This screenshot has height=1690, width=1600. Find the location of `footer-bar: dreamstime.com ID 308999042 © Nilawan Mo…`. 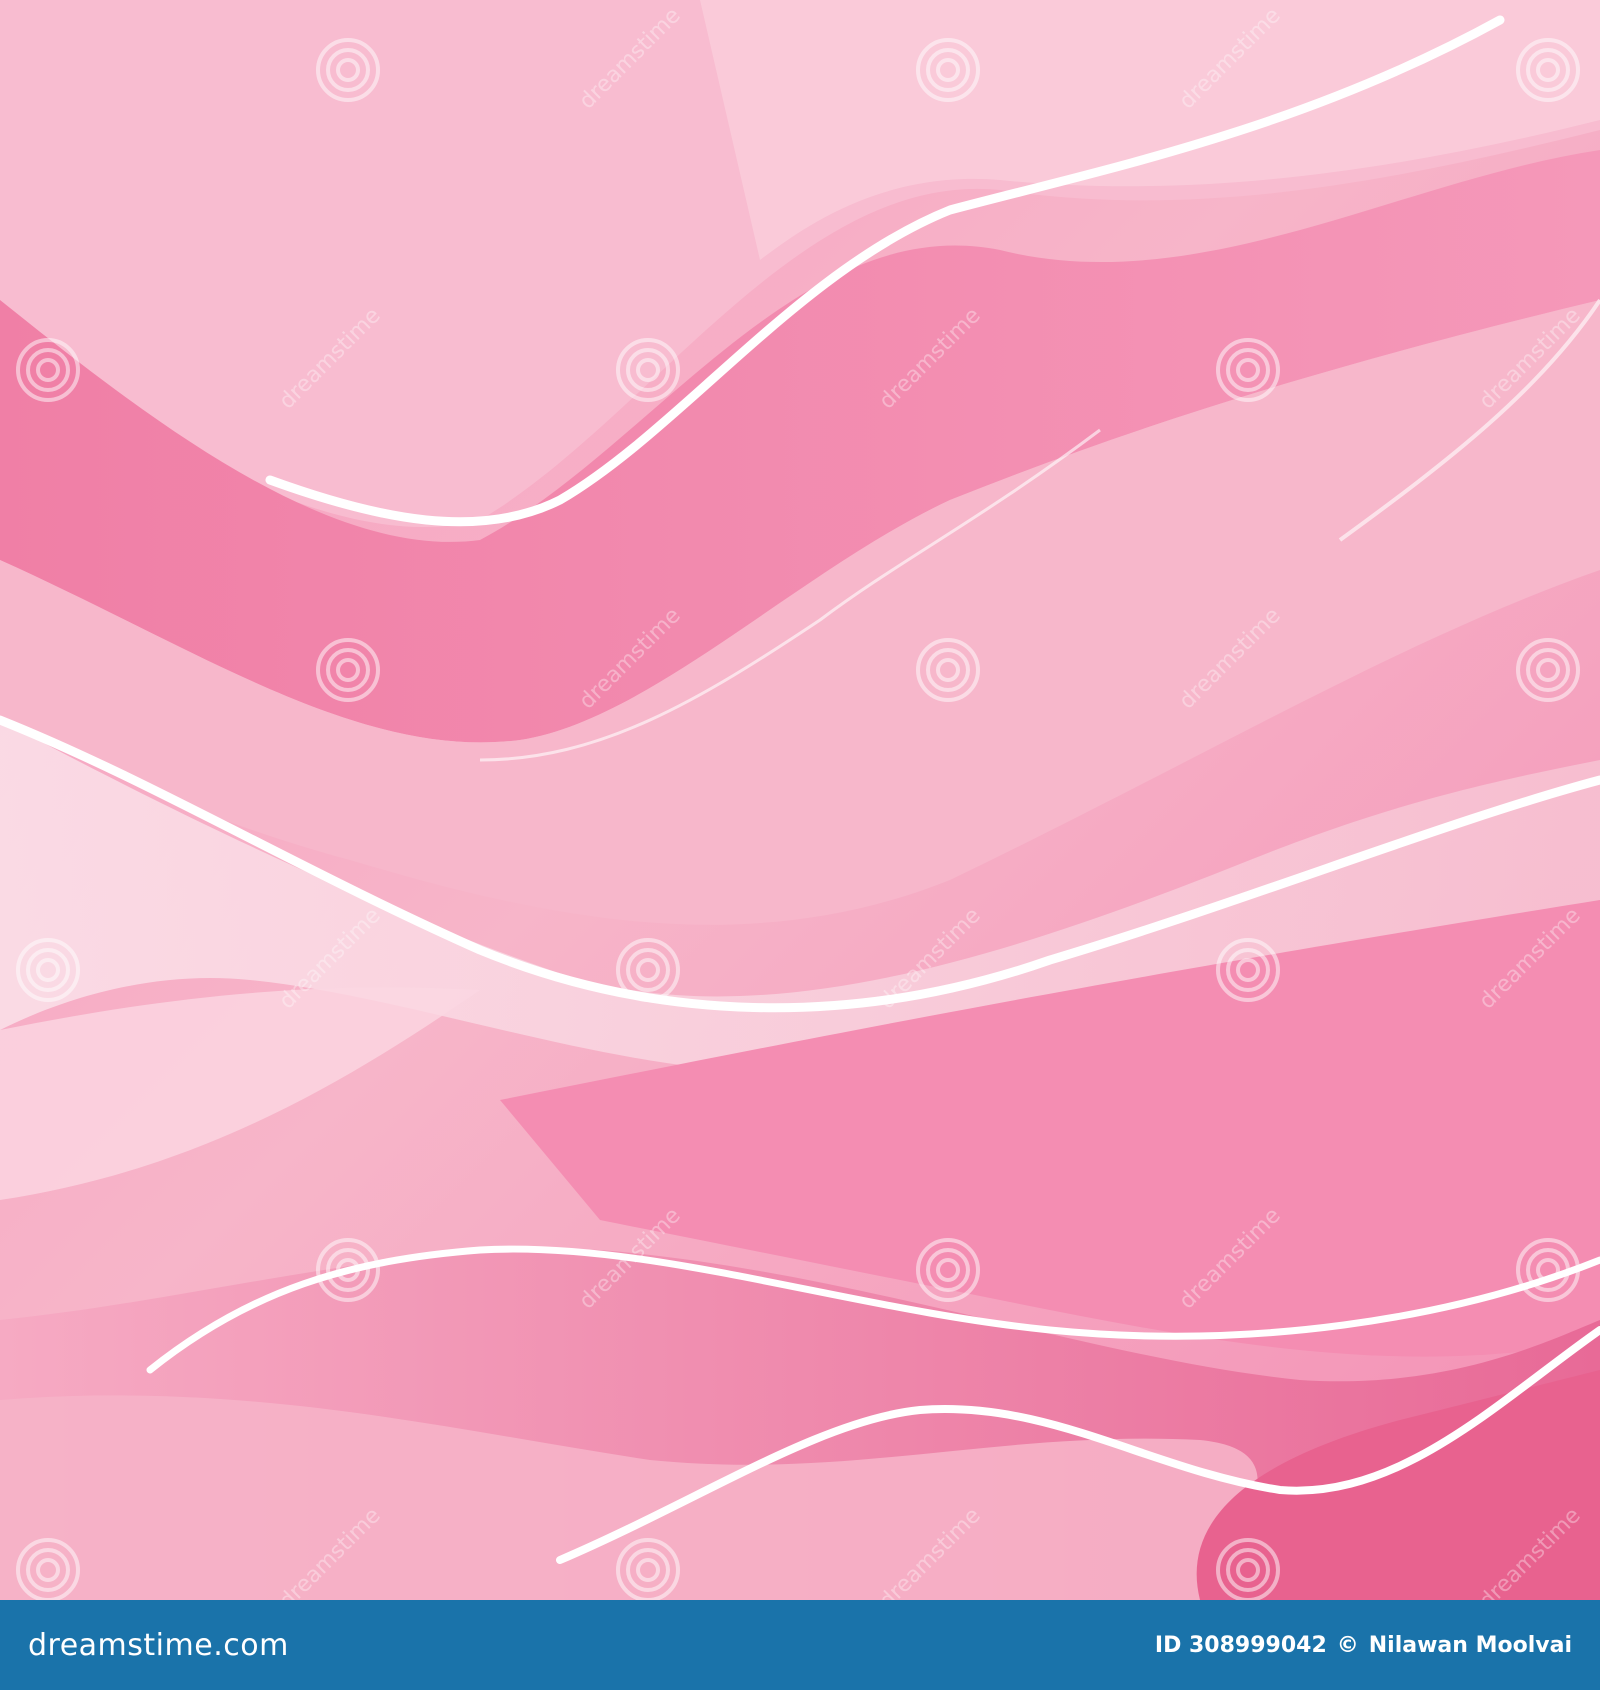

footer-bar: dreamstime.com ID 308999042 © Nilawan Mo… is located at coordinates (800, 1645).